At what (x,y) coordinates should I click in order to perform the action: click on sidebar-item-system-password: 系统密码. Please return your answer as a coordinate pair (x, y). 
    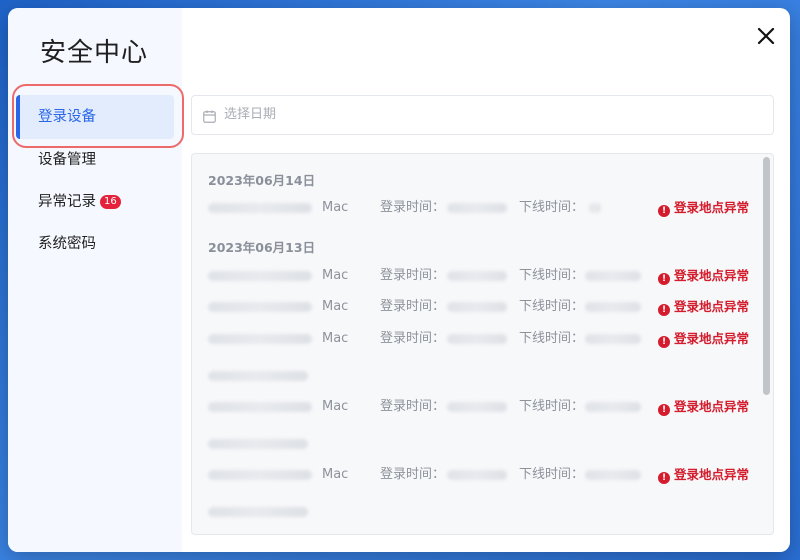
    Looking at the image, I should click on (95, 244).